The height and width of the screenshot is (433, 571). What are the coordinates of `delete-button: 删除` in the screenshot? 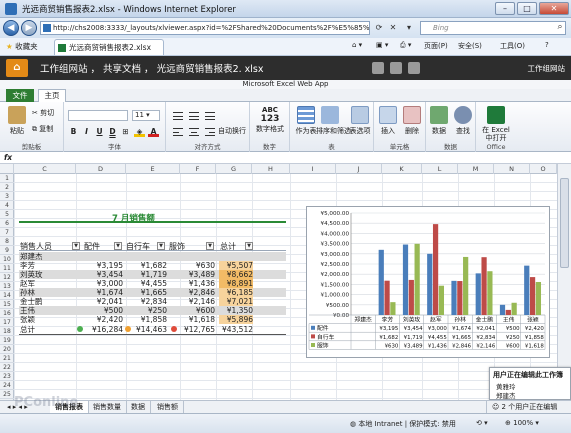 It's located at (412, 121).